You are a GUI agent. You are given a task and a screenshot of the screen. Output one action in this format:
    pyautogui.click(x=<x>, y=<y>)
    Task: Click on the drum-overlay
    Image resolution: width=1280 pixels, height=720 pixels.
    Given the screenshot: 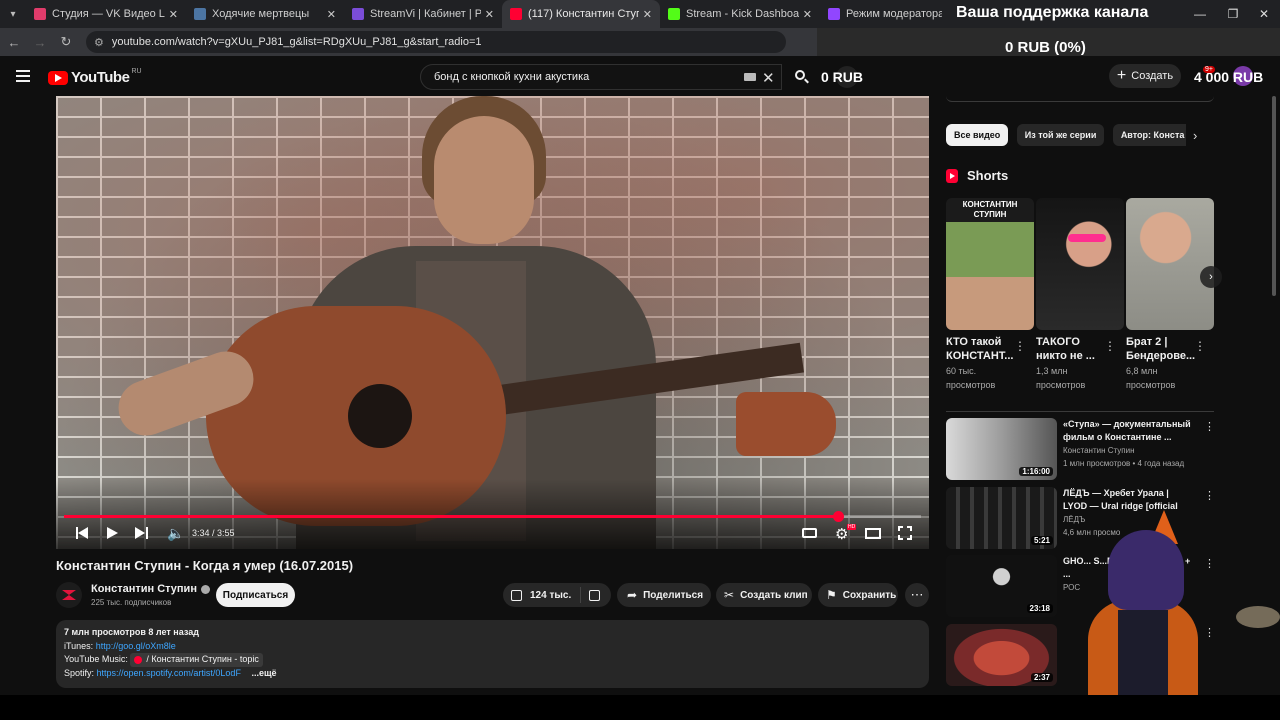 What is the action you would take?
    pyautogui.click(x=1258, y=617)
    